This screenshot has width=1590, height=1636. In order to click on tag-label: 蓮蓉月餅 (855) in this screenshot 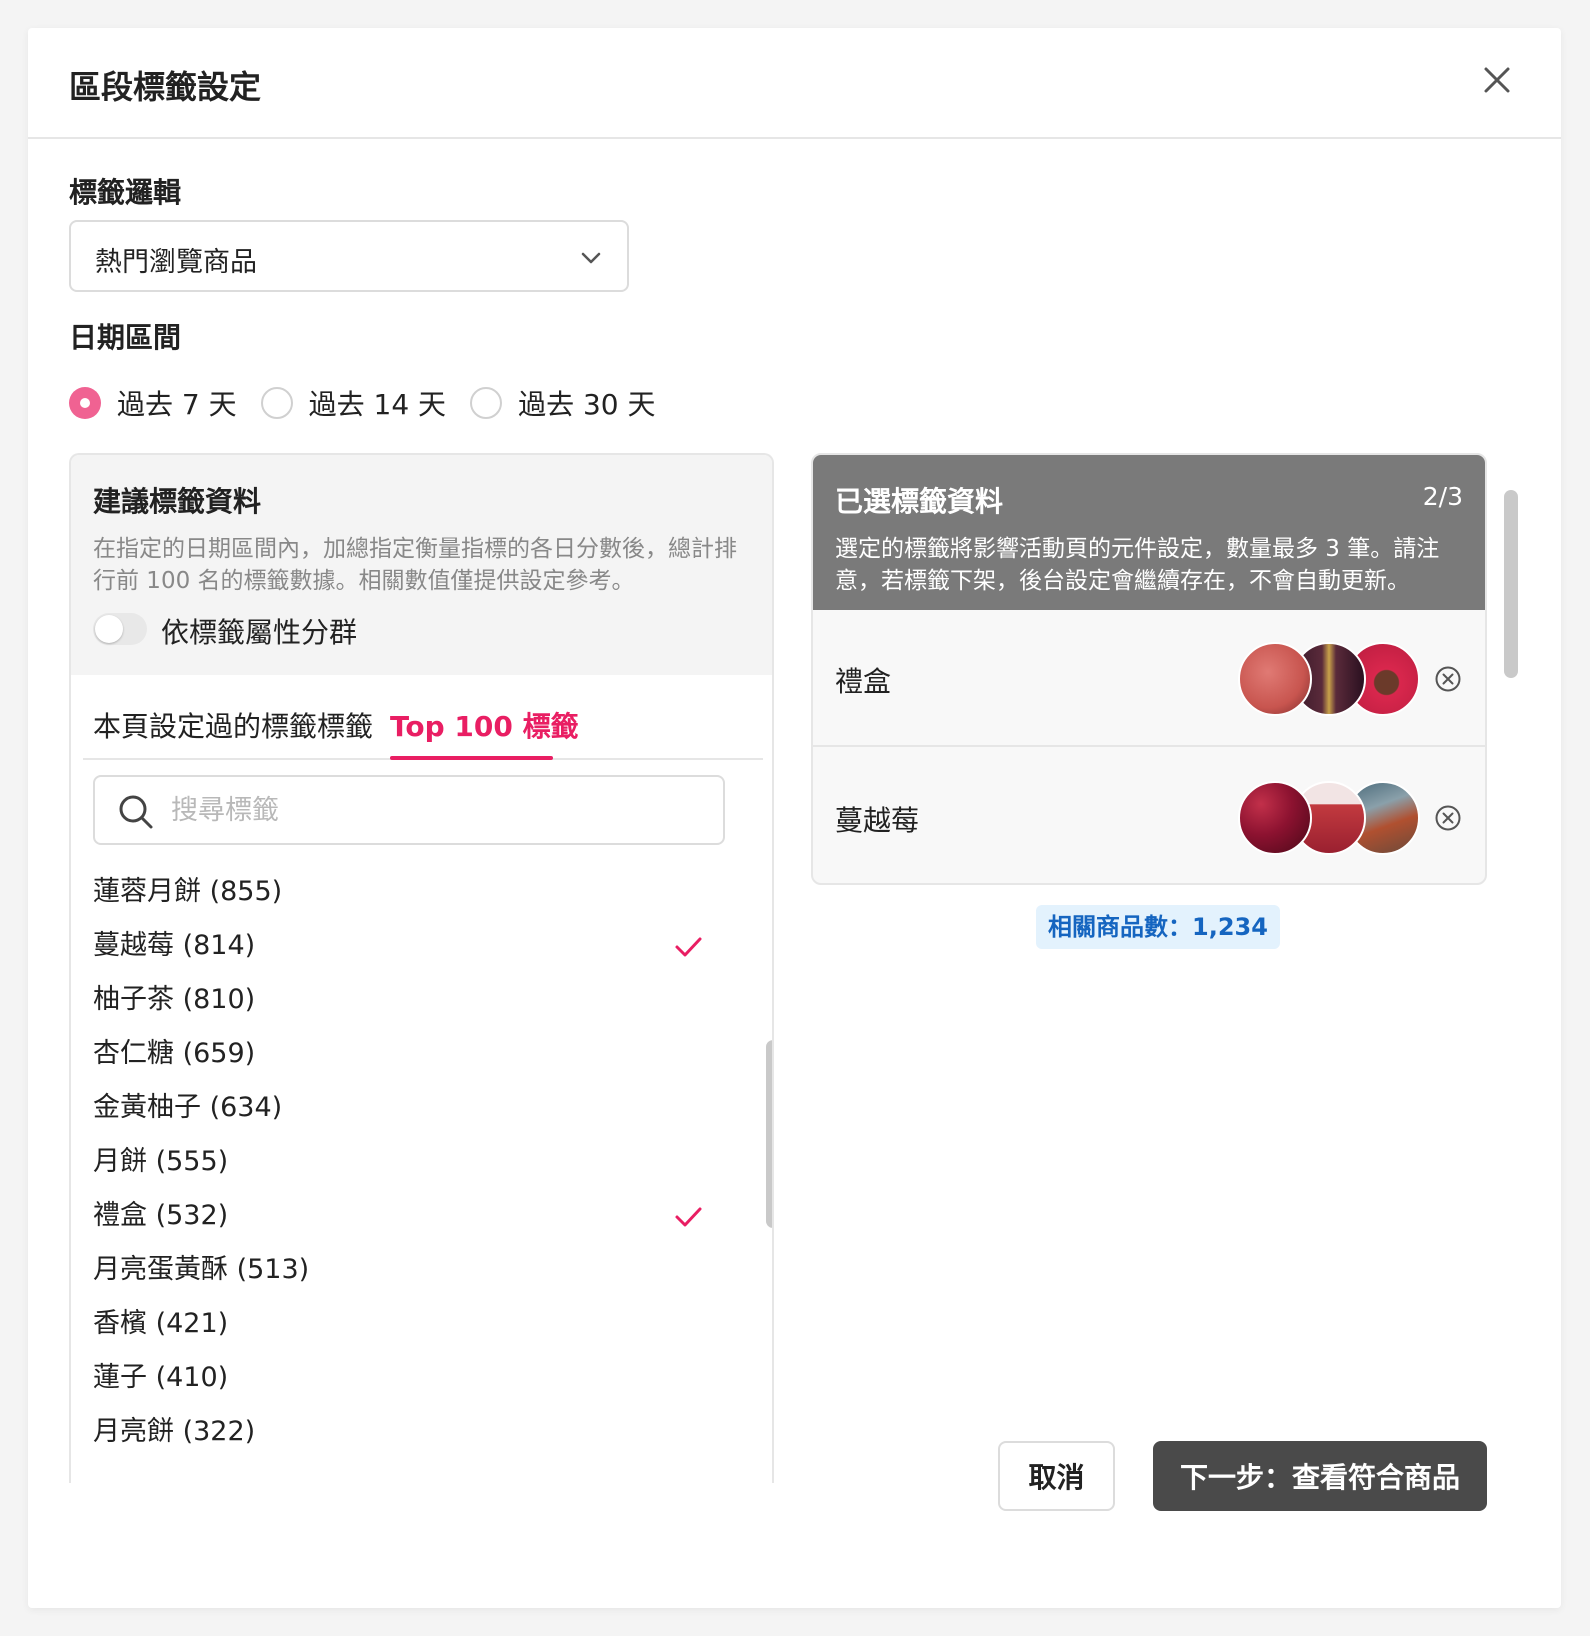, I will do `click(188, 891)`.